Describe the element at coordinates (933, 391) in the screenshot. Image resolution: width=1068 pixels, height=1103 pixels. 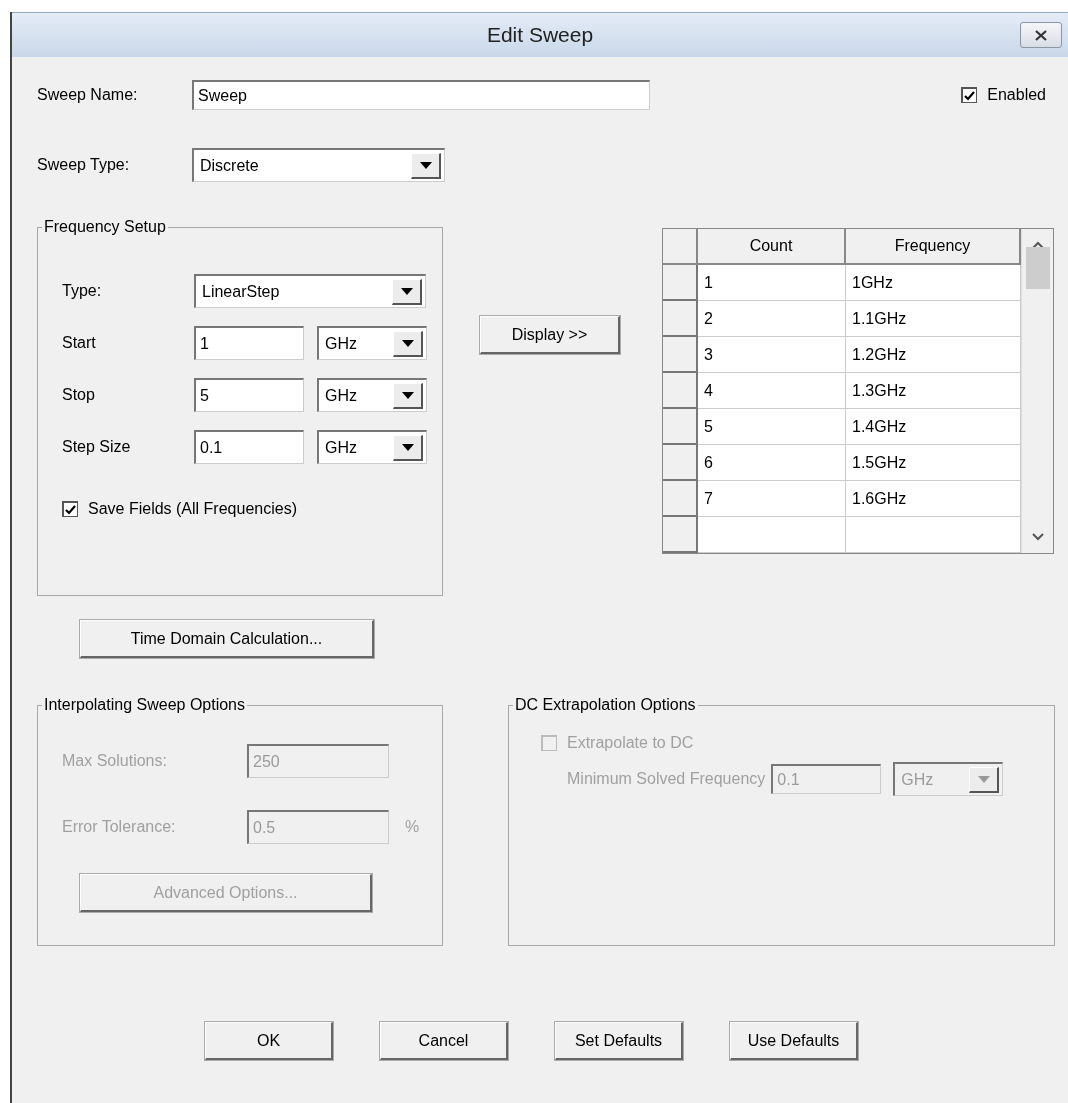
I see `table-cell: 1.3GHz` at that location.